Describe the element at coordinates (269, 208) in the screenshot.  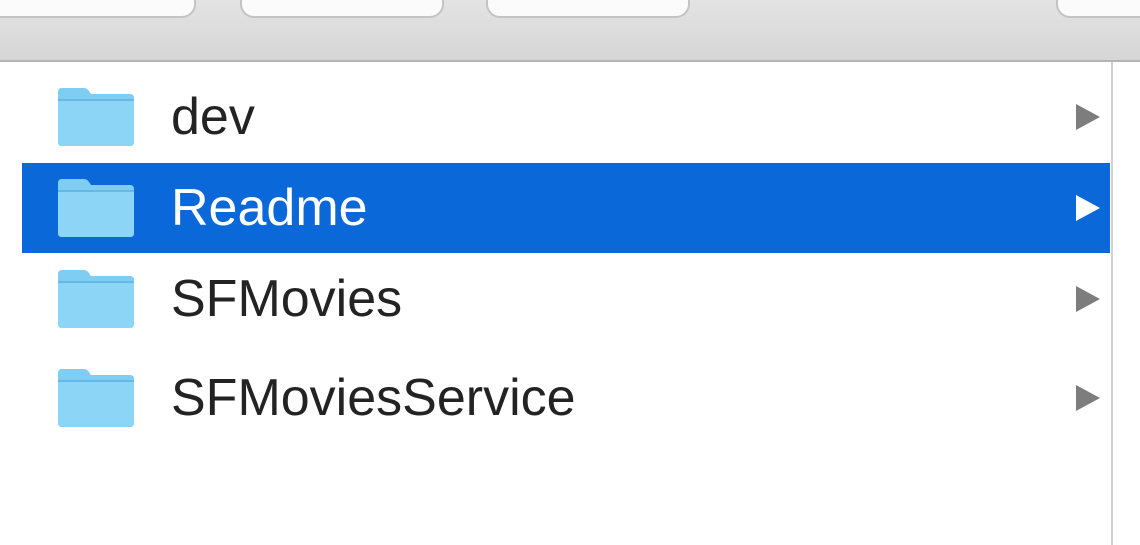
I see `folder-name: Readme` at that location.